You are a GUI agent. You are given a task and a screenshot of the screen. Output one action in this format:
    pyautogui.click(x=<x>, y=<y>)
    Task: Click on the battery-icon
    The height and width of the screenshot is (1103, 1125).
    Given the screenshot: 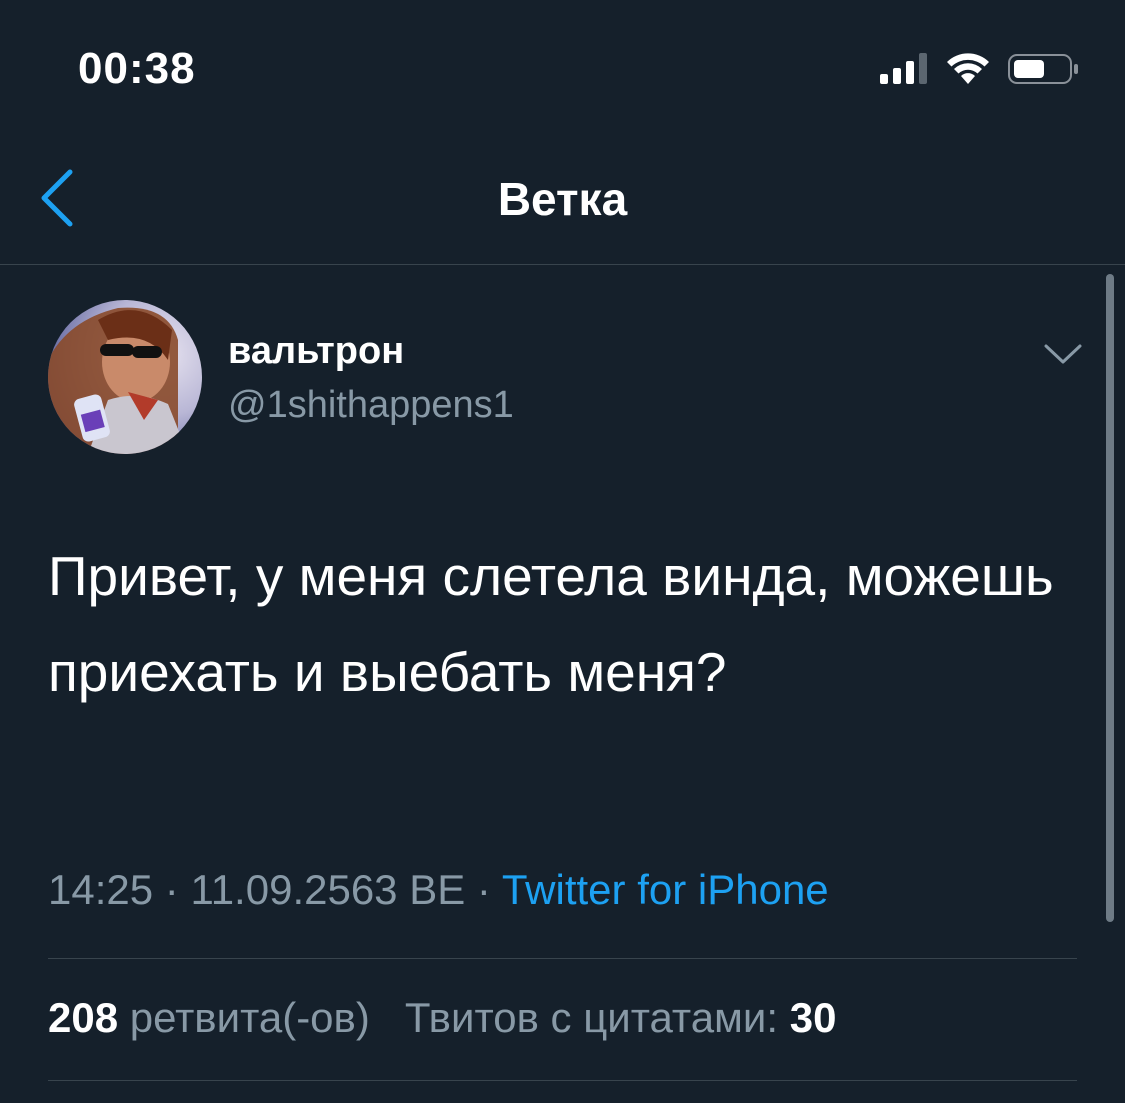 What is the action you would take?
    pyautogui.click(x=1043, y=69)
    